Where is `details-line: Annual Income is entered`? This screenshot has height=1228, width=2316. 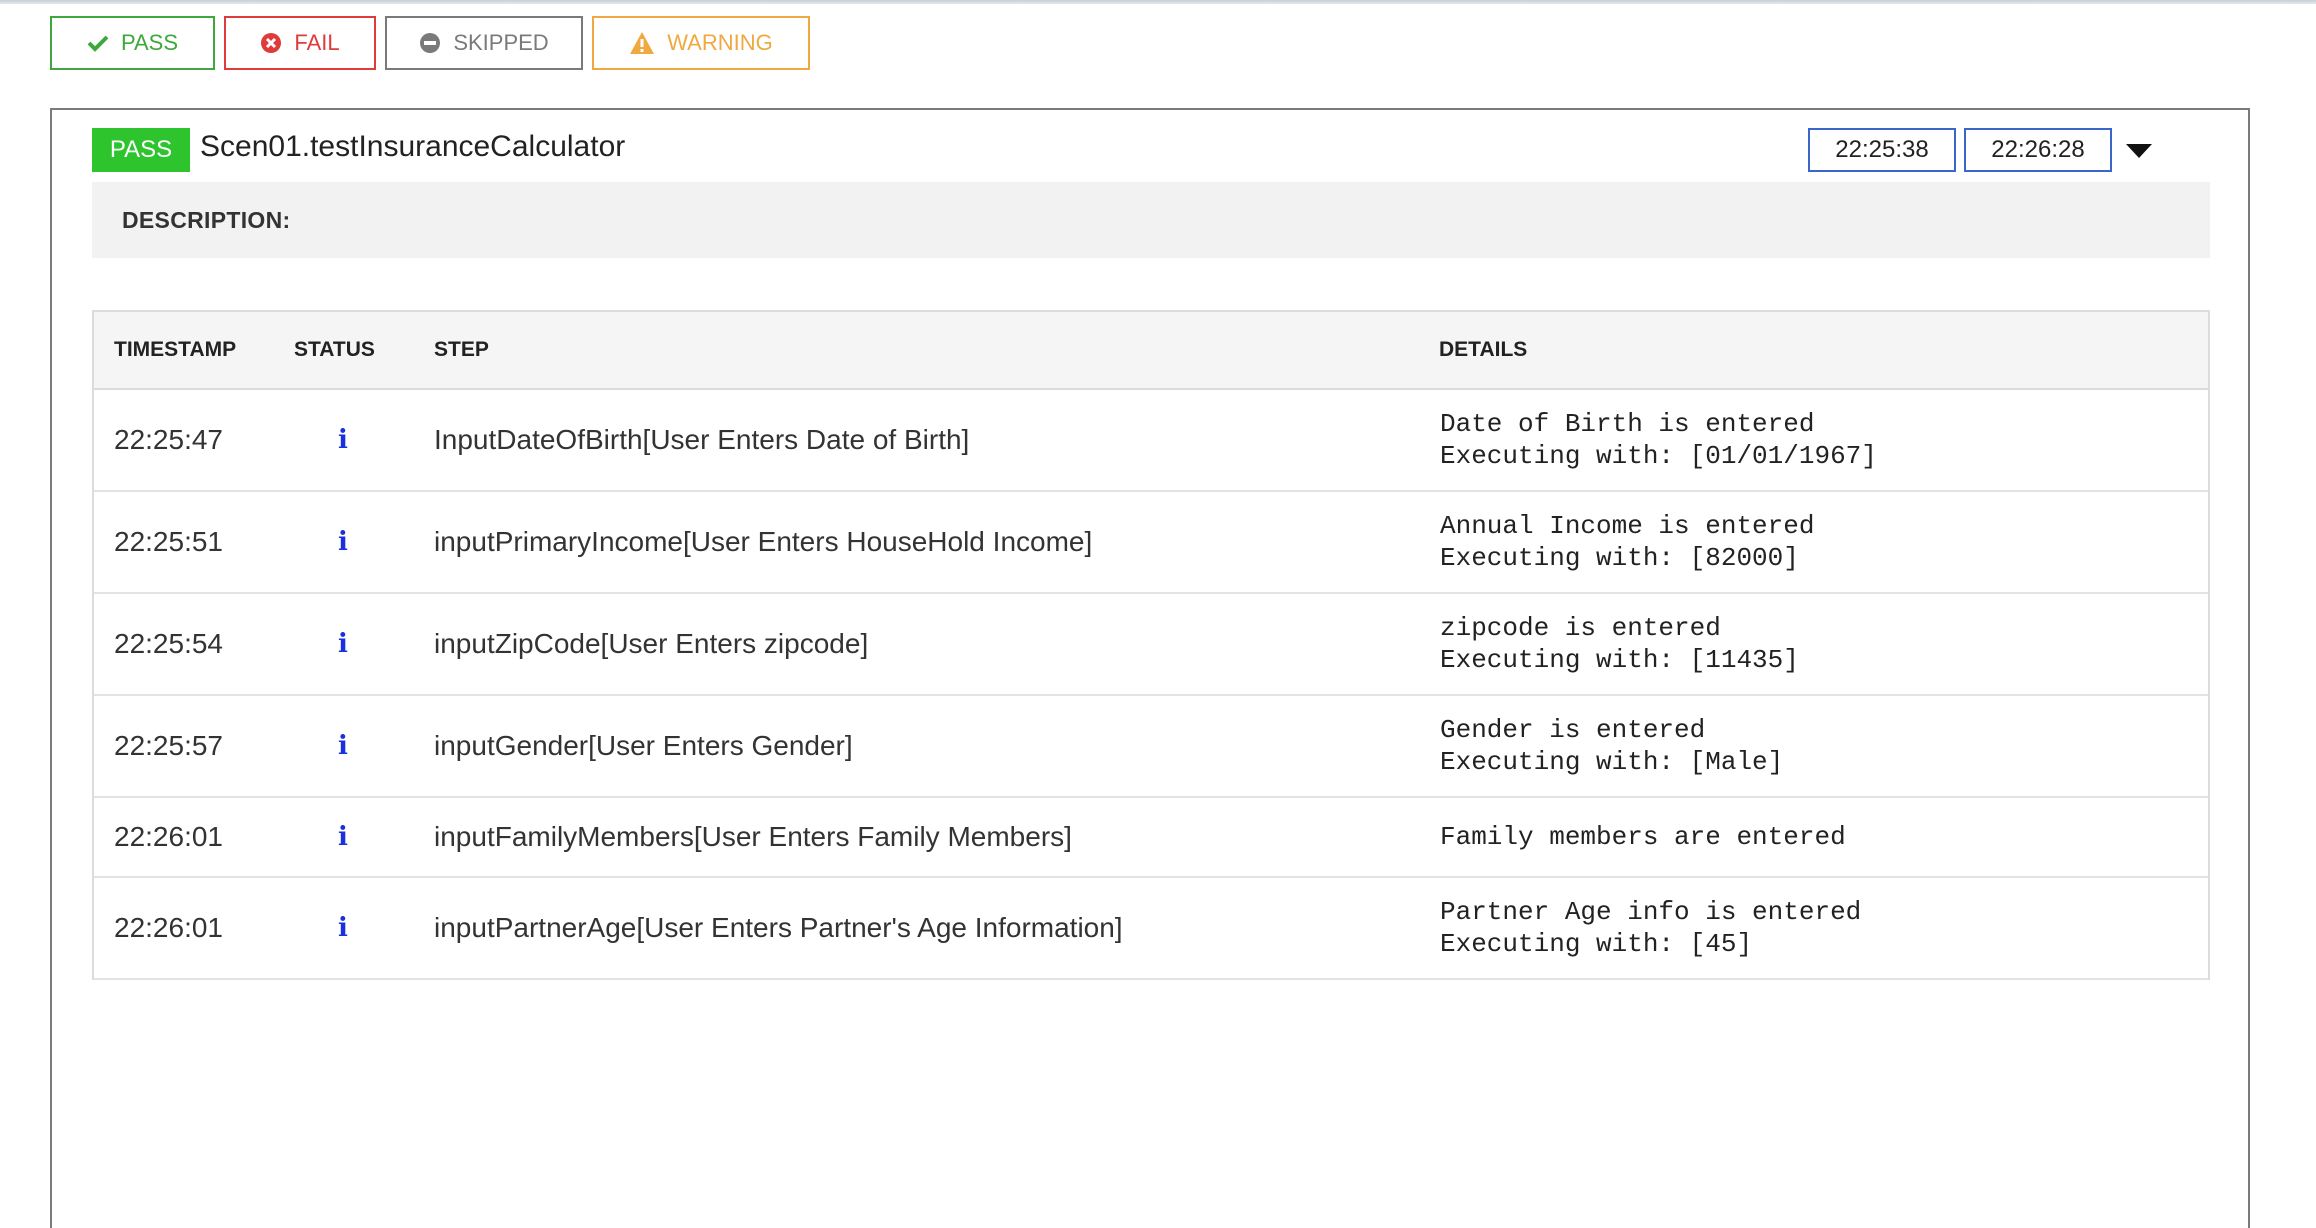
details-line: Annual Income is entered is located at coordinates (1627, 526).